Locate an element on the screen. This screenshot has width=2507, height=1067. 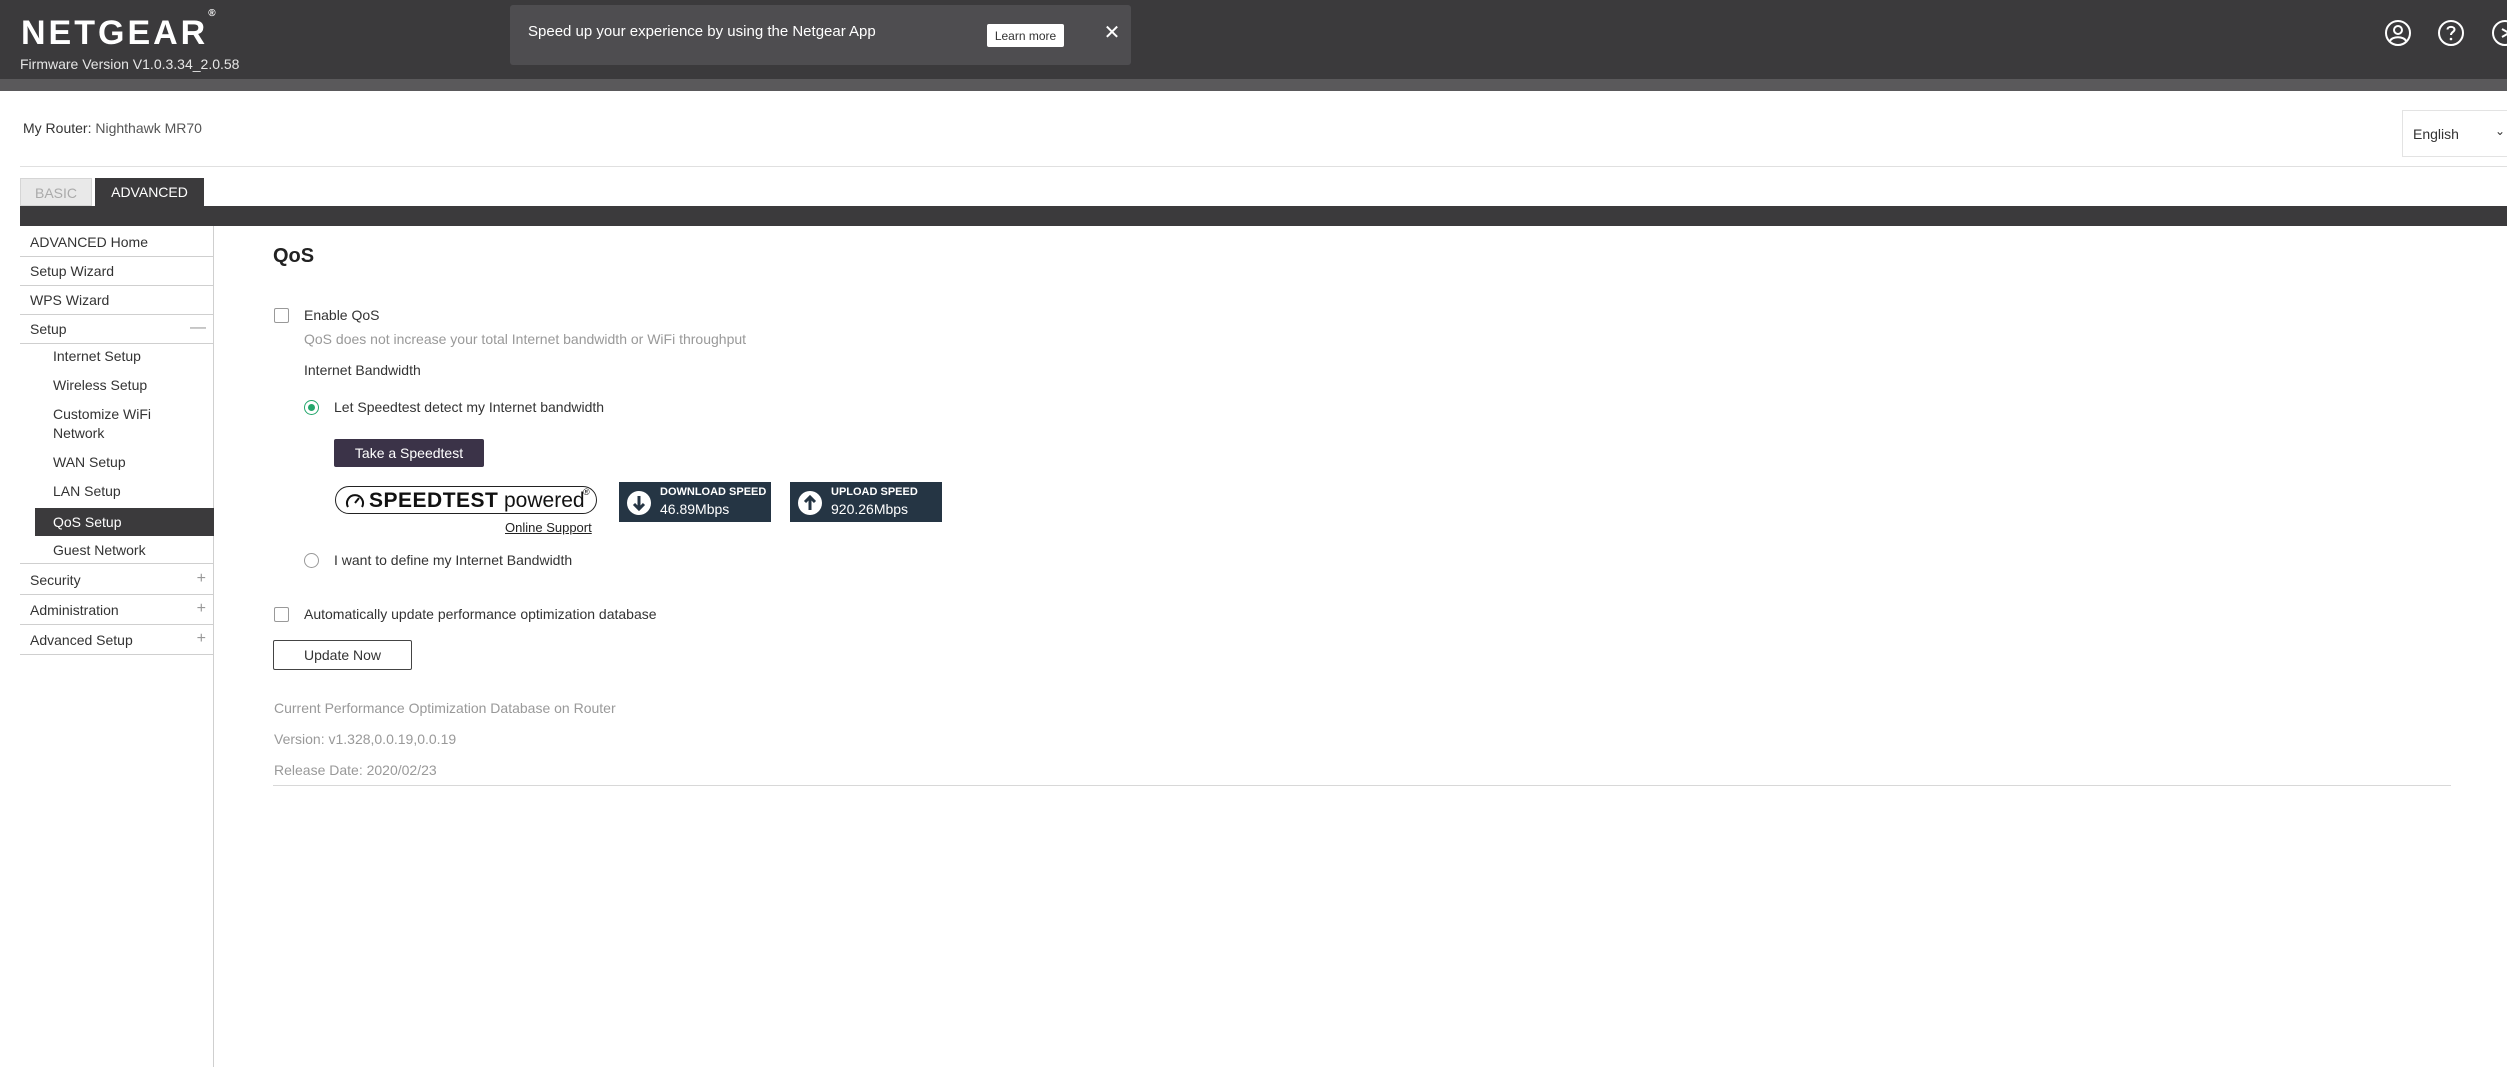
sidebar-item-label: Internet Setup is located at coordinates (97, 356).